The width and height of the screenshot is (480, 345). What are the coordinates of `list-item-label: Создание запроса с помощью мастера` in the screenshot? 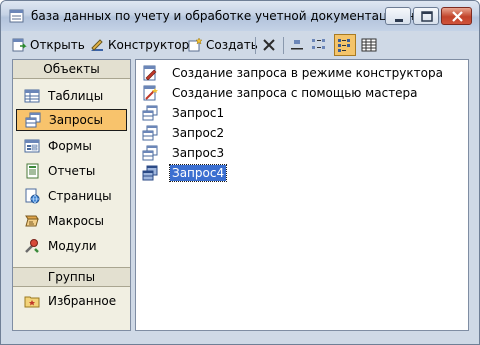 It's located at (295, 93).